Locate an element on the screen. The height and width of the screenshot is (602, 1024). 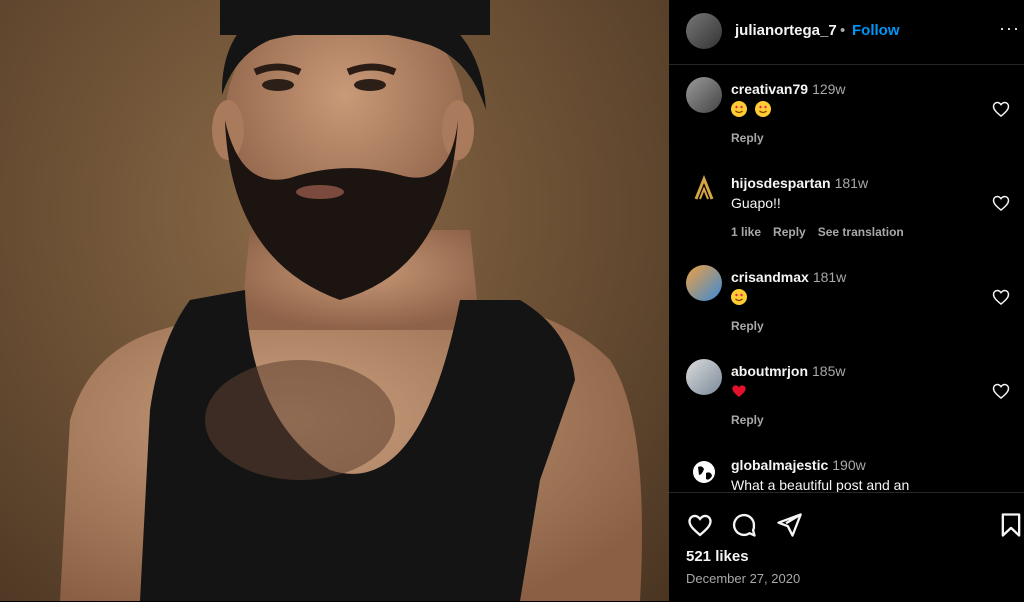
comment-username: aboutmrjon 185w is located at coordinates (788, 371).